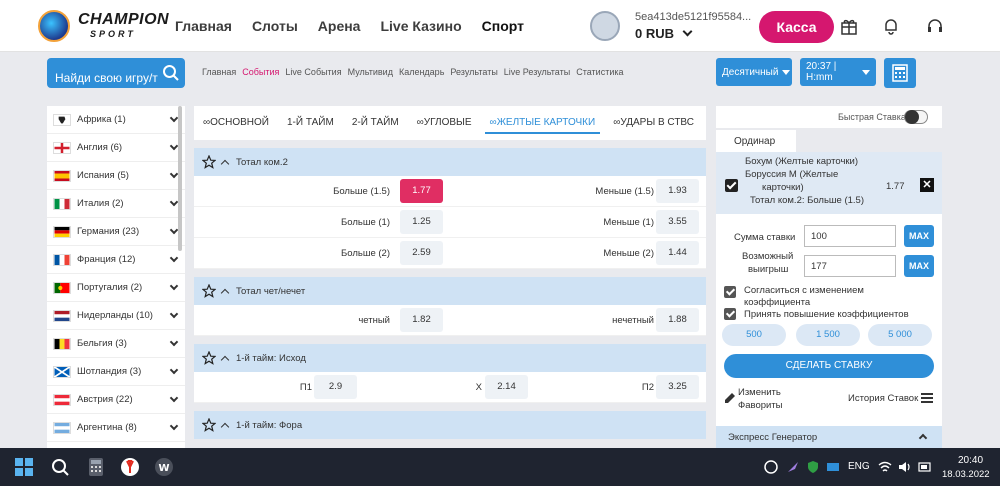  I want to click on tray-app-icon, so click(771, 467).